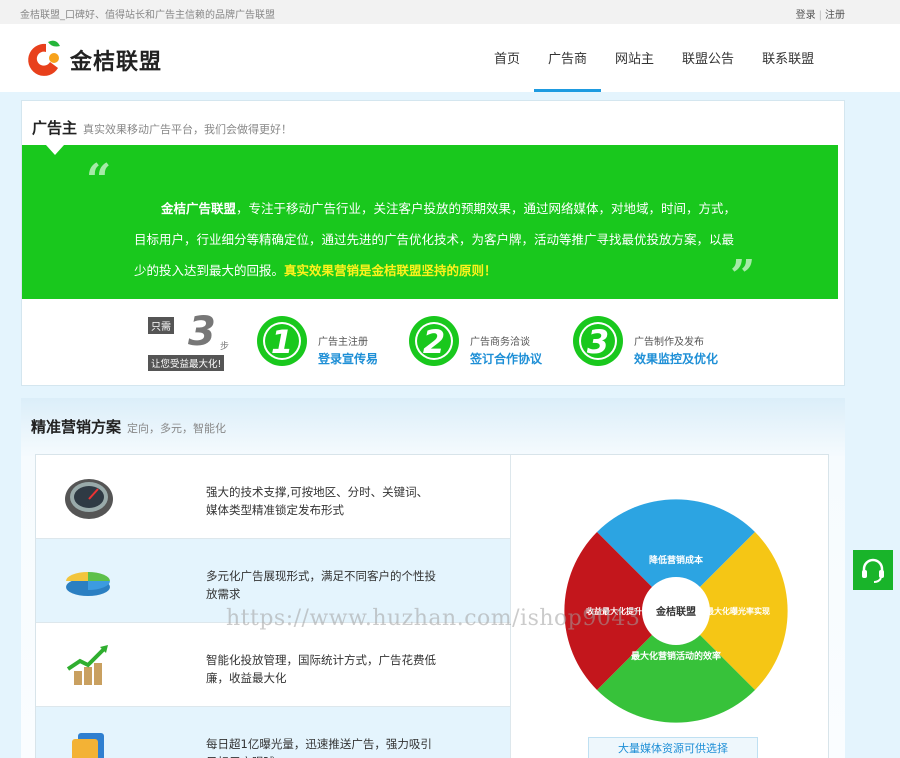 The image size is (900, 758). I want to click on advertiser-subtitle: 真实效果移动广告平台，我们会做得更好！, so click(188, 129).